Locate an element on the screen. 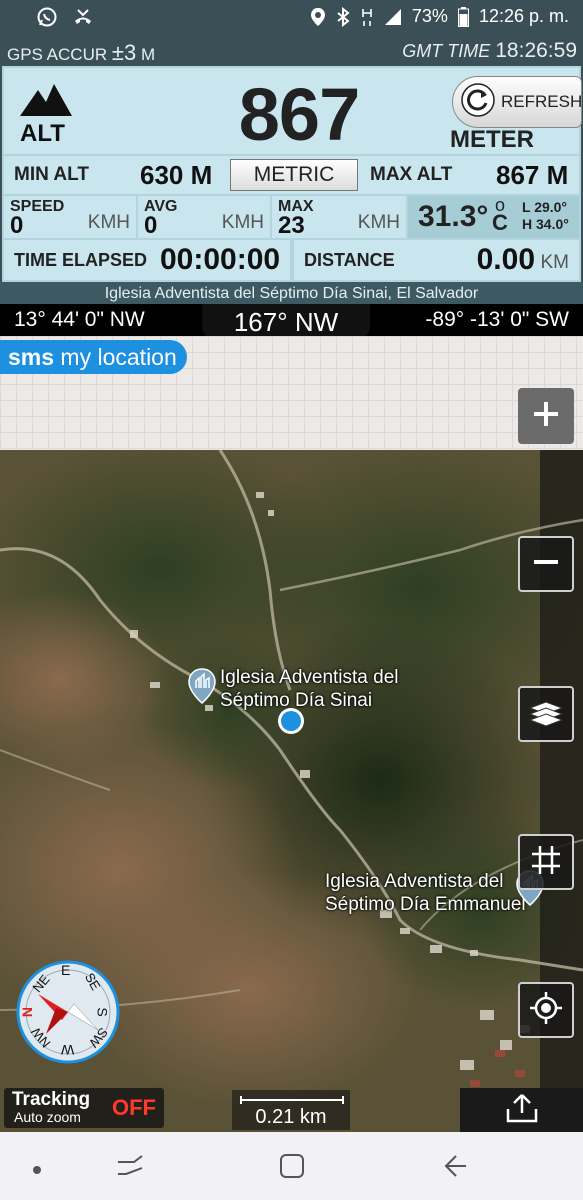  status-bar: 73% 12:26 p. m. is located at coordinates (291, 18).